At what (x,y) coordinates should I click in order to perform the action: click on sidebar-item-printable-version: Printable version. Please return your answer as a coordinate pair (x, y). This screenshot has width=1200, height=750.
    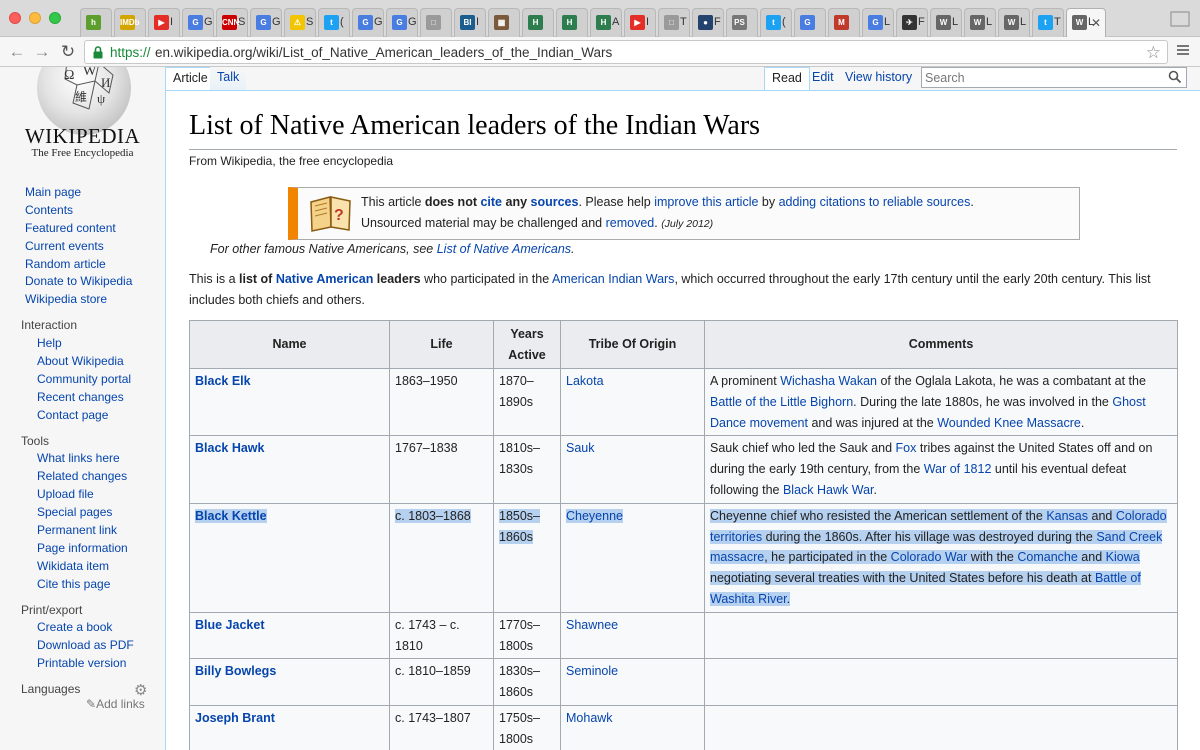
    Looking at the image, I should click on (82, 664).